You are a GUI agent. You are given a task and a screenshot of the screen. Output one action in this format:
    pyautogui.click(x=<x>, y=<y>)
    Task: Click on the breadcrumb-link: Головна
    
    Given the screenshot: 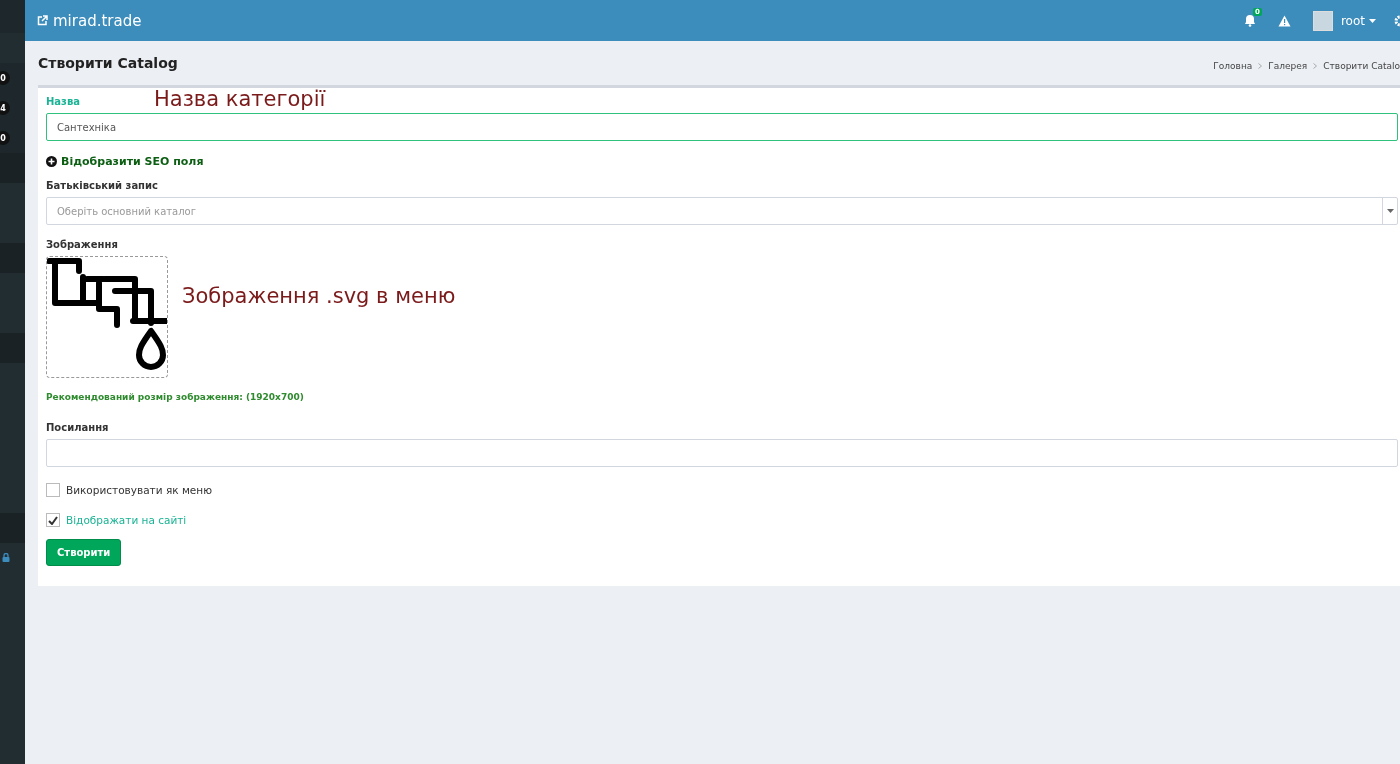 What is the action you would take?
    pyautogui.click(x=1233, y=66)
    